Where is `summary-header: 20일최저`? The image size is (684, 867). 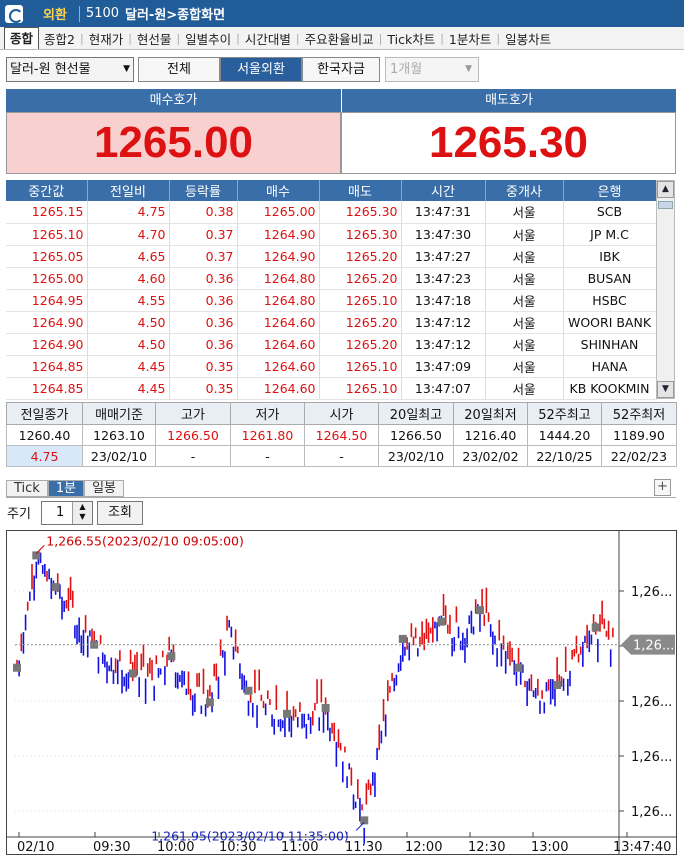 summary-header: 20일최저 is located at coordinates (490, 413).